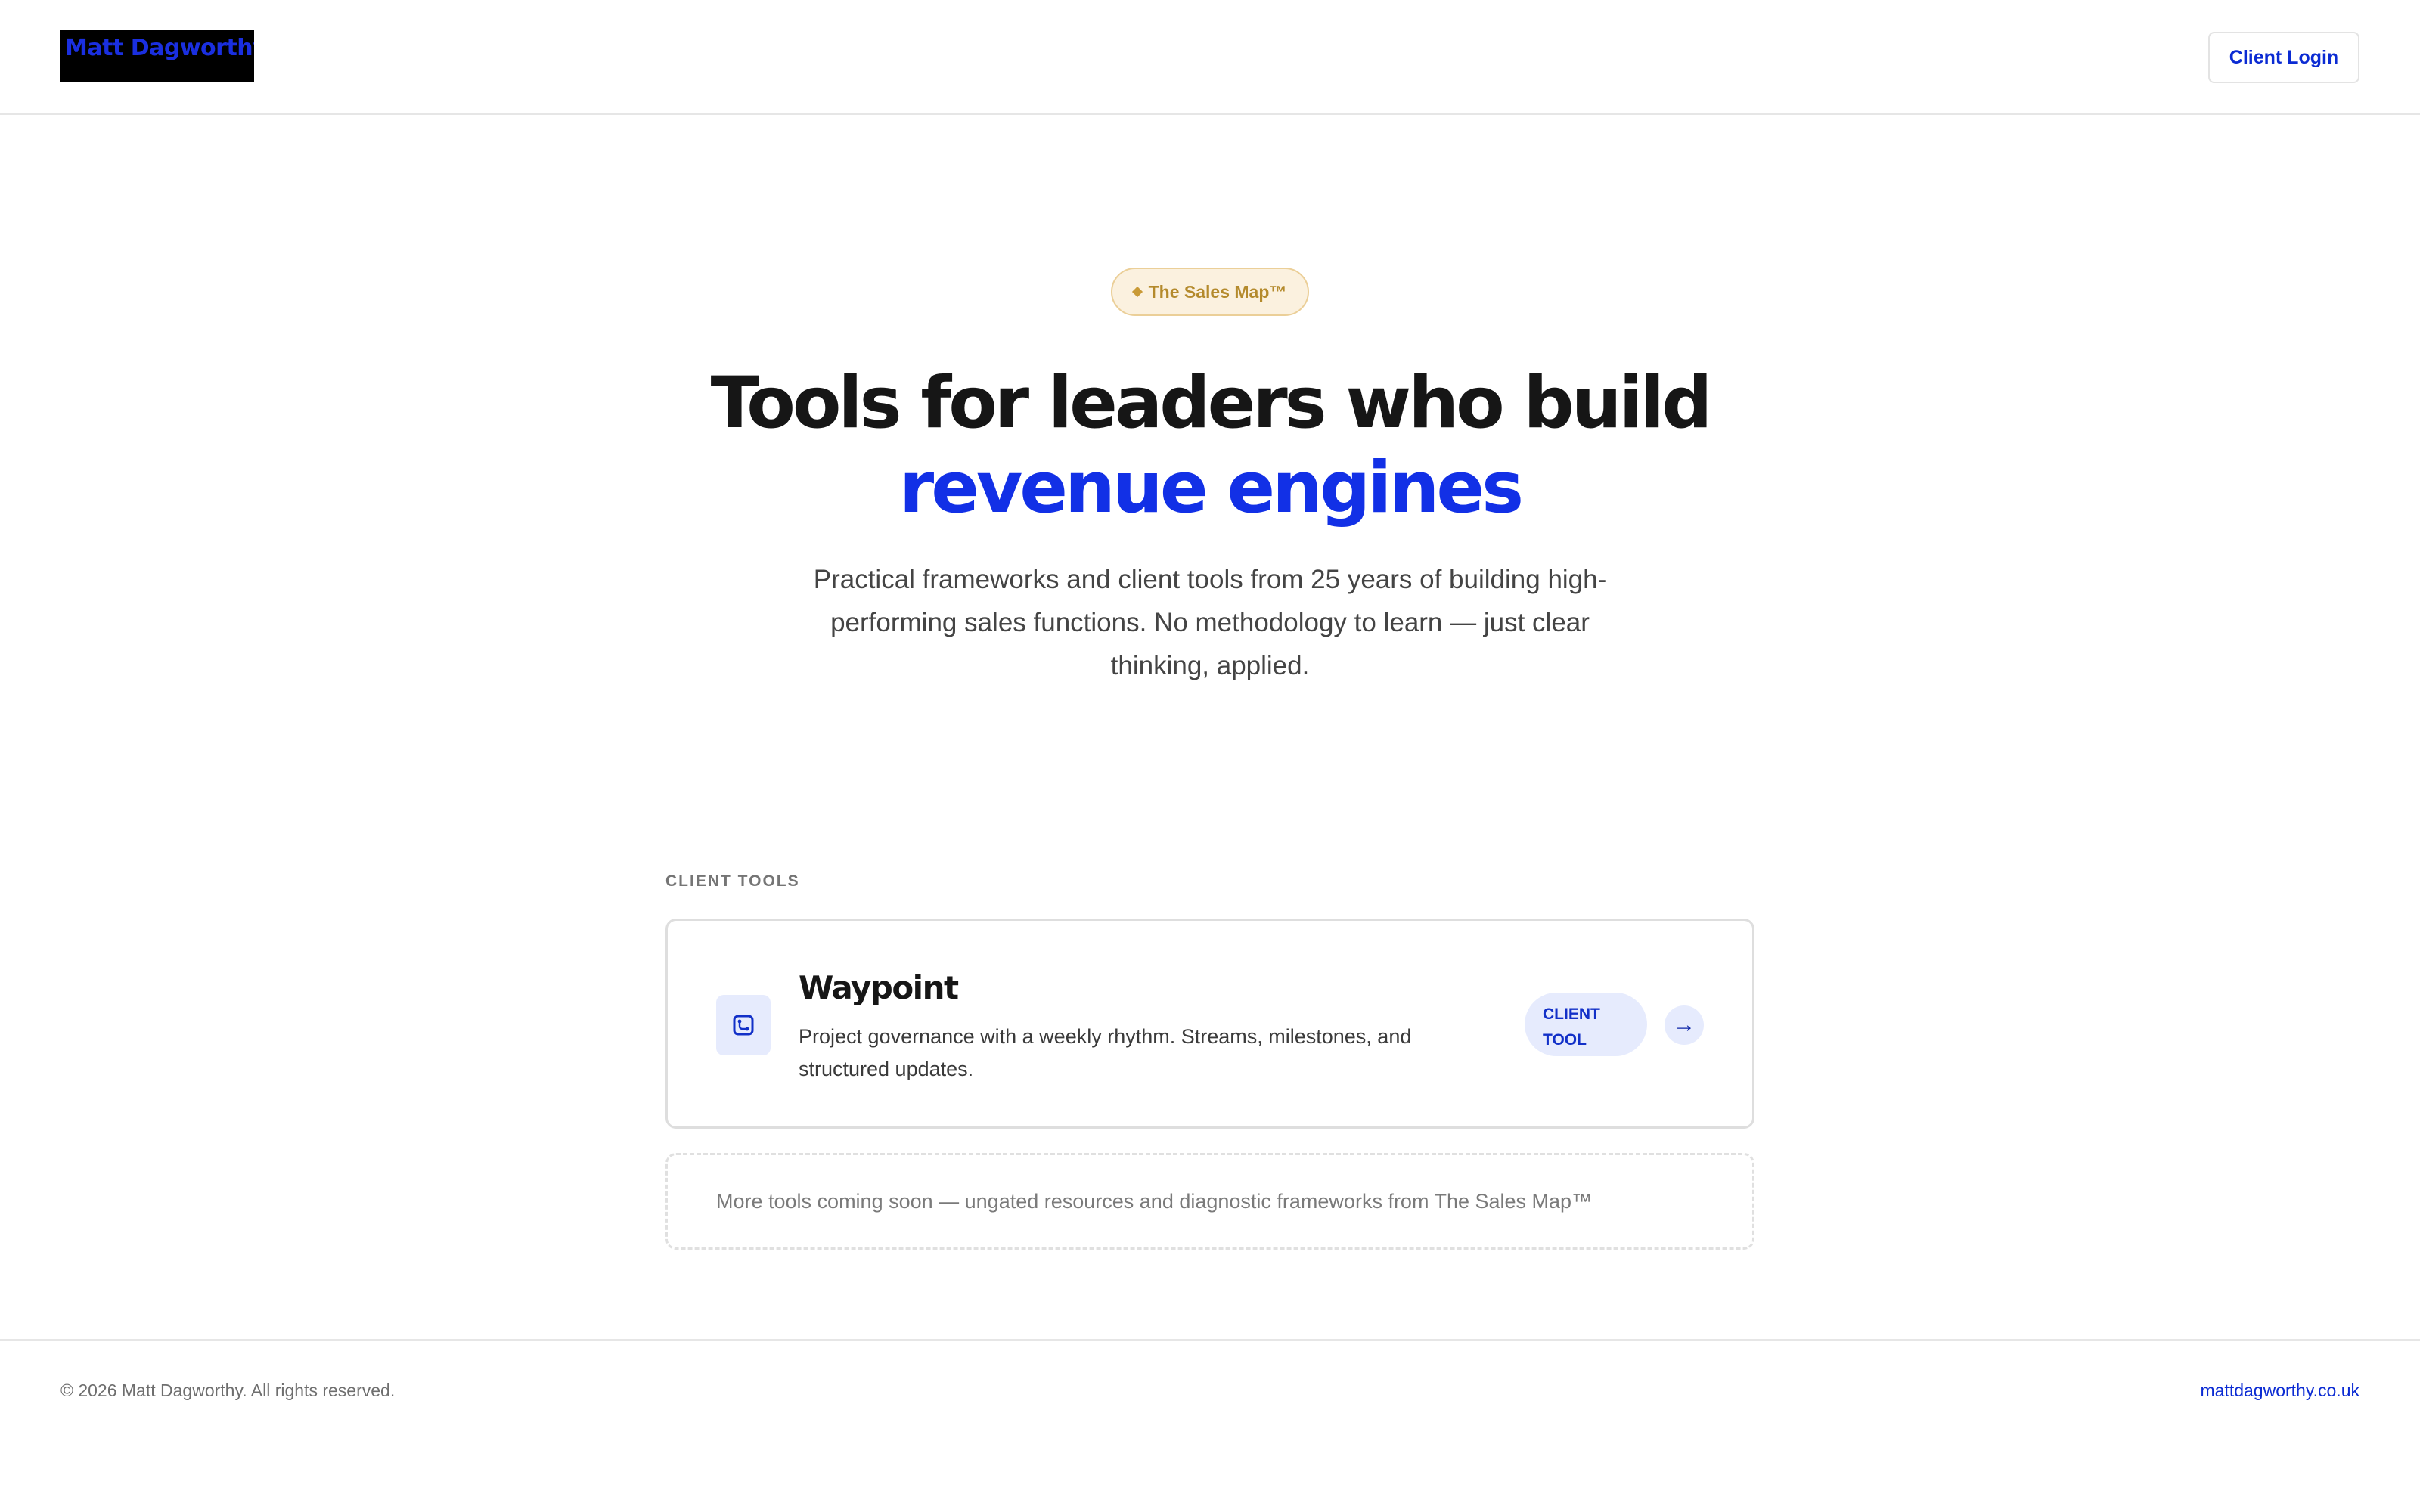  What do you see at coordinates (1210, 1340) in the screenshot?
I see `footer-divider` at bounding box center [1210, 1340].